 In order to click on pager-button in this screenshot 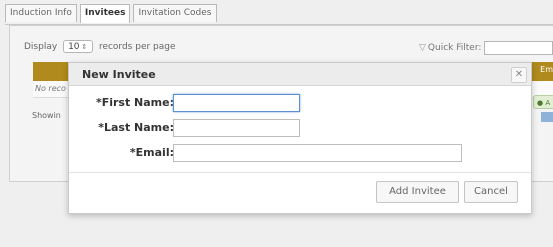, I will do `click(547, 117)`.